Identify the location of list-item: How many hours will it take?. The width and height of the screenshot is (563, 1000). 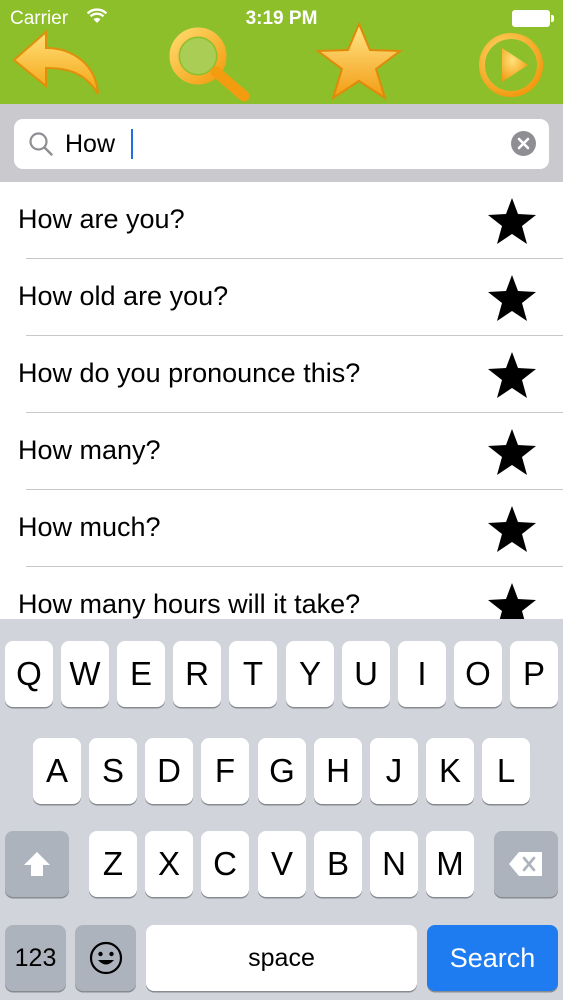
(281, 593).